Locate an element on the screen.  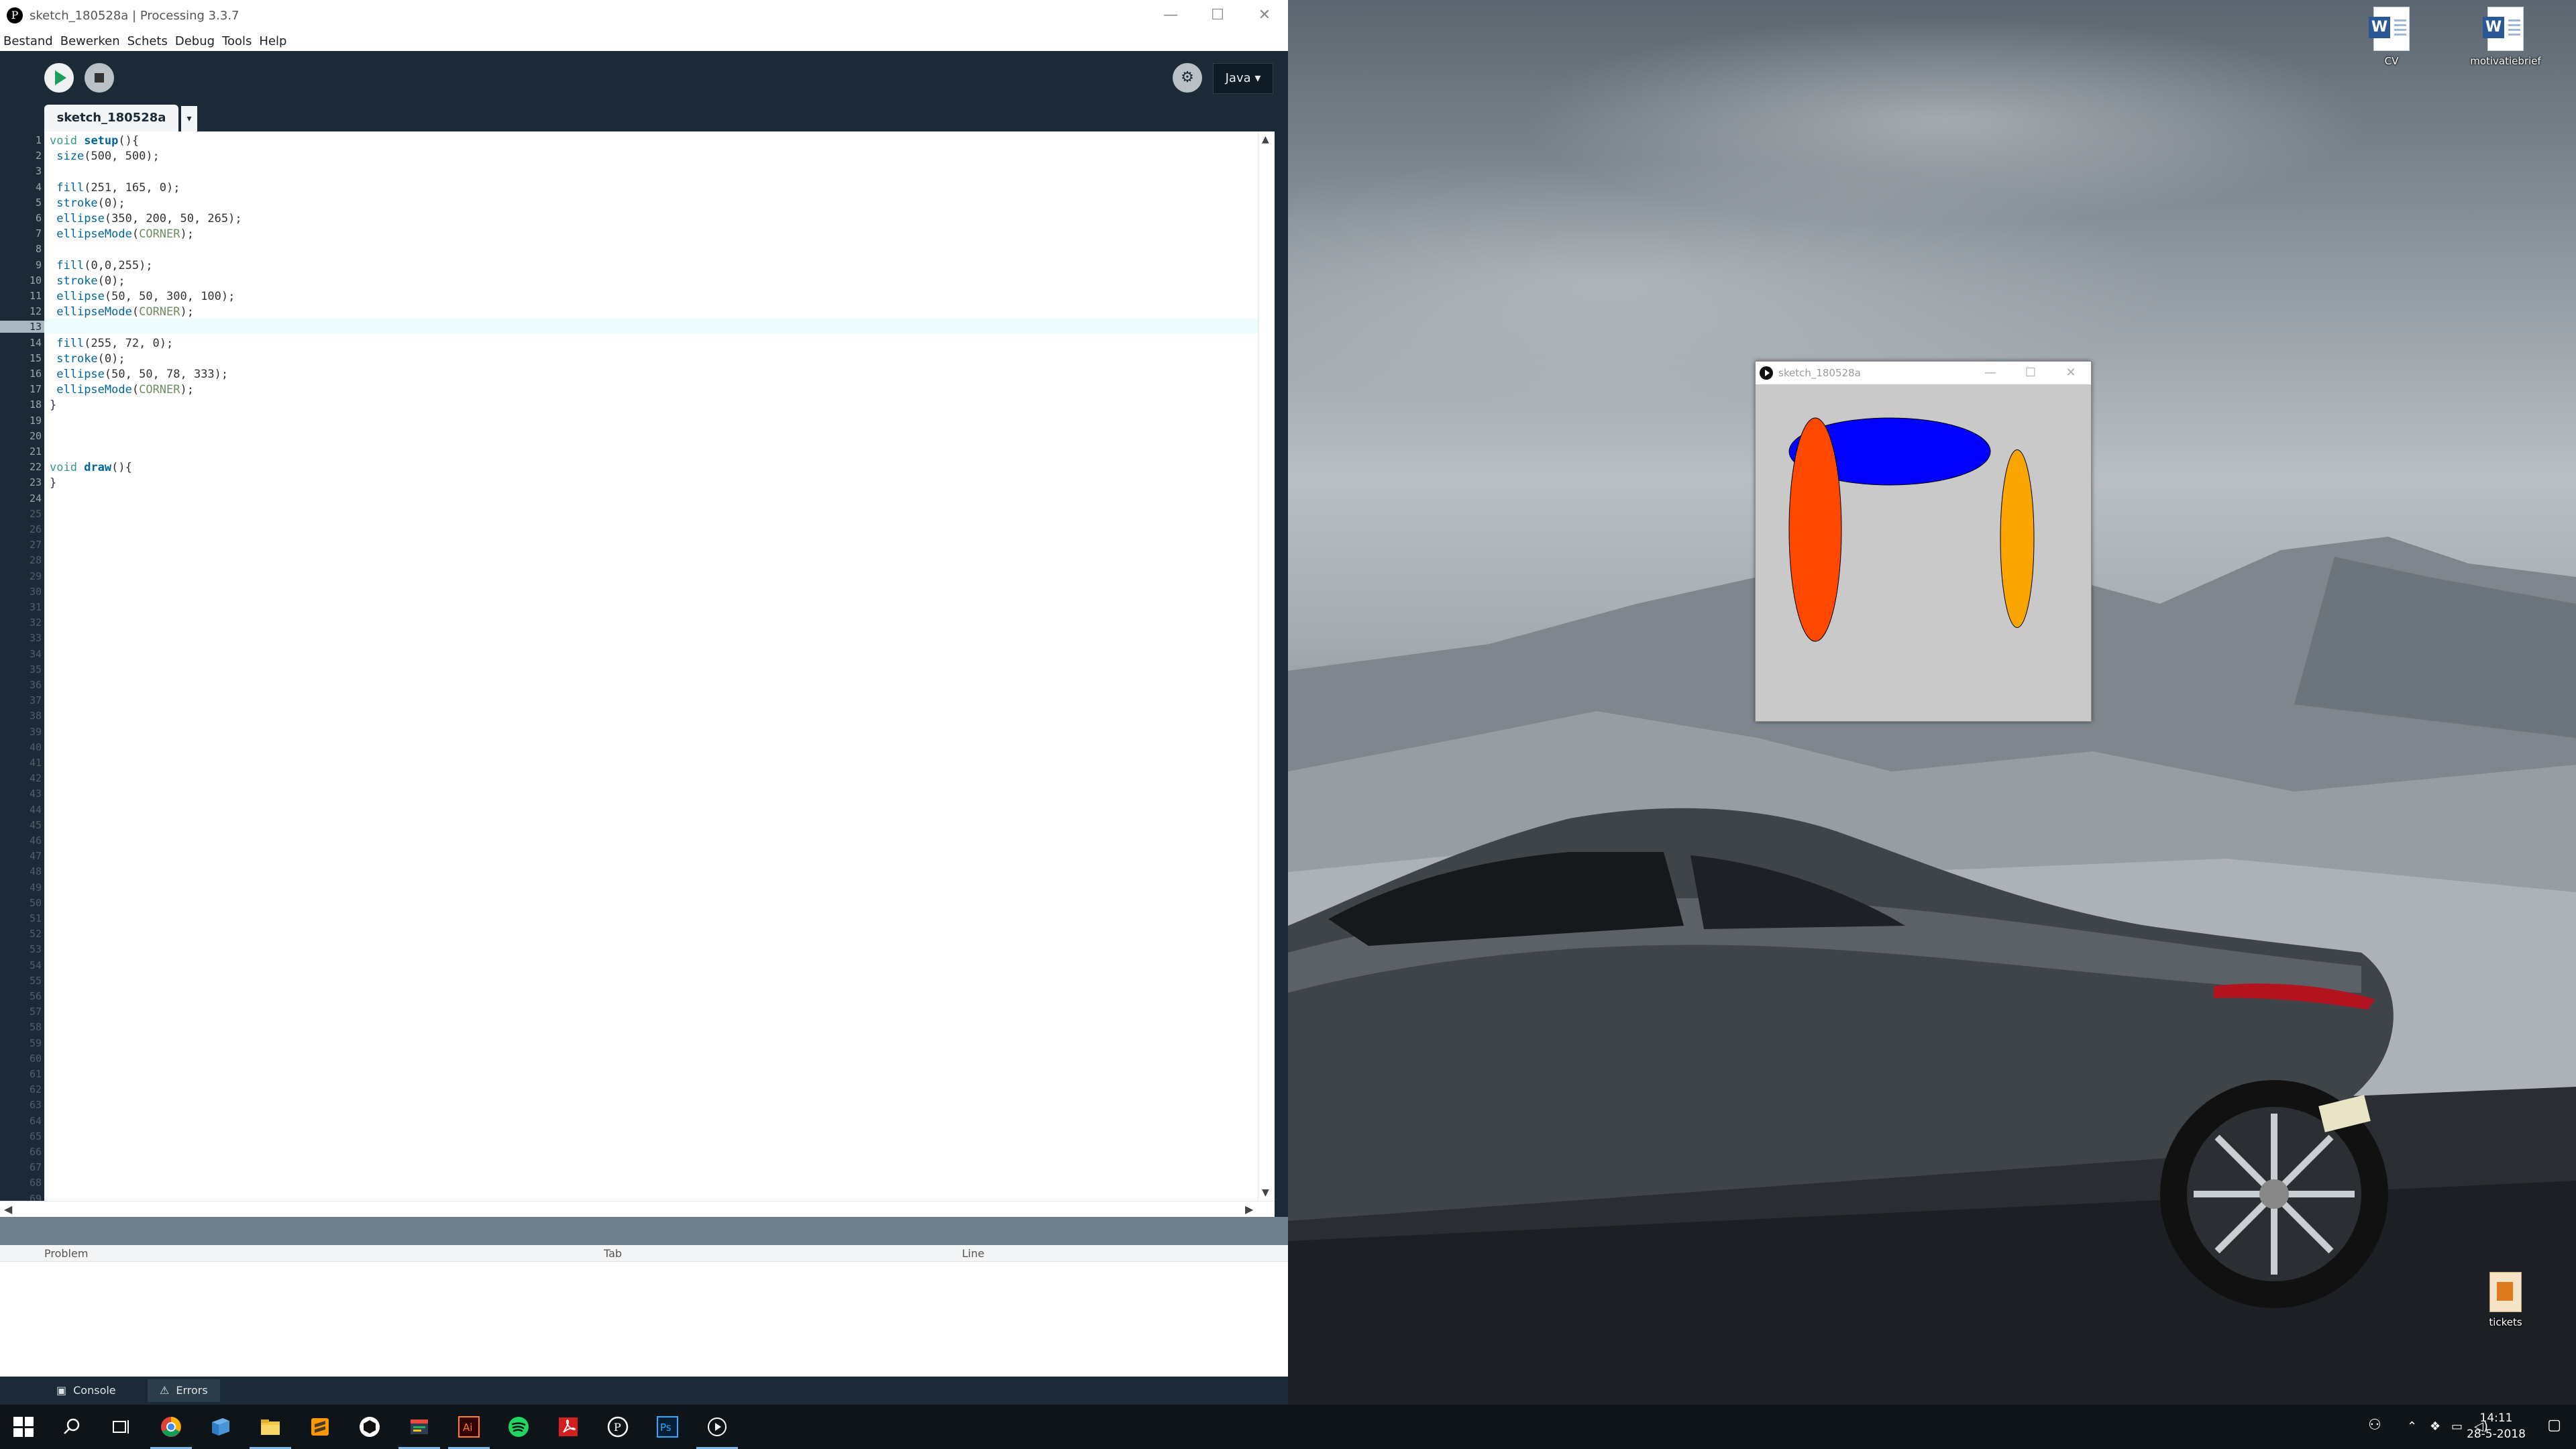
processing-app-icon: P is located at coordinates (15, 15).